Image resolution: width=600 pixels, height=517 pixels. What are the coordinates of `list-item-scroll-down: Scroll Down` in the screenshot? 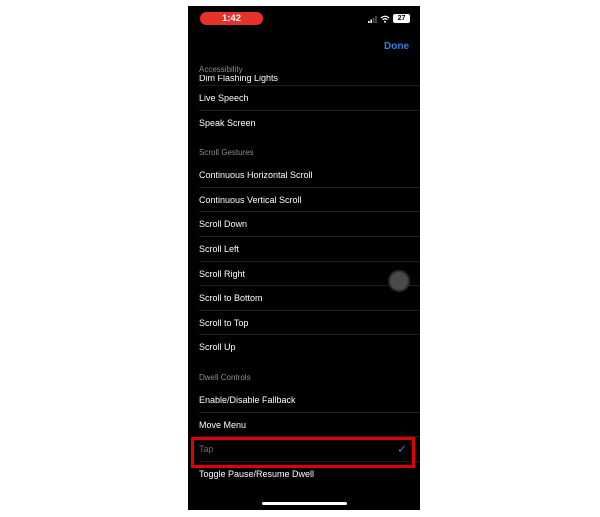 It's located at (304, 224).